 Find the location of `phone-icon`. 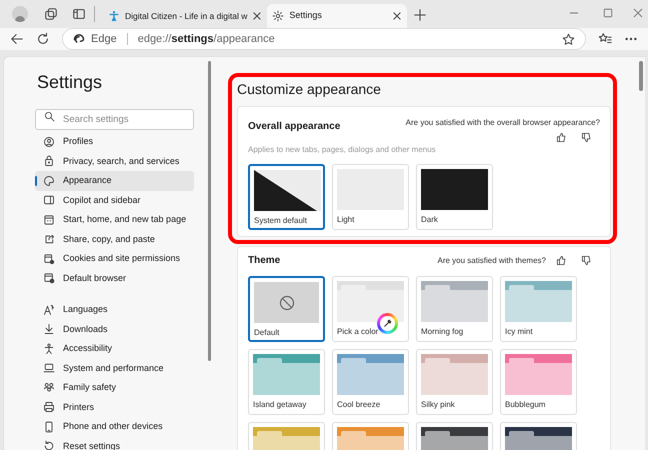

phone-icon is located at coordinates (49, 426).